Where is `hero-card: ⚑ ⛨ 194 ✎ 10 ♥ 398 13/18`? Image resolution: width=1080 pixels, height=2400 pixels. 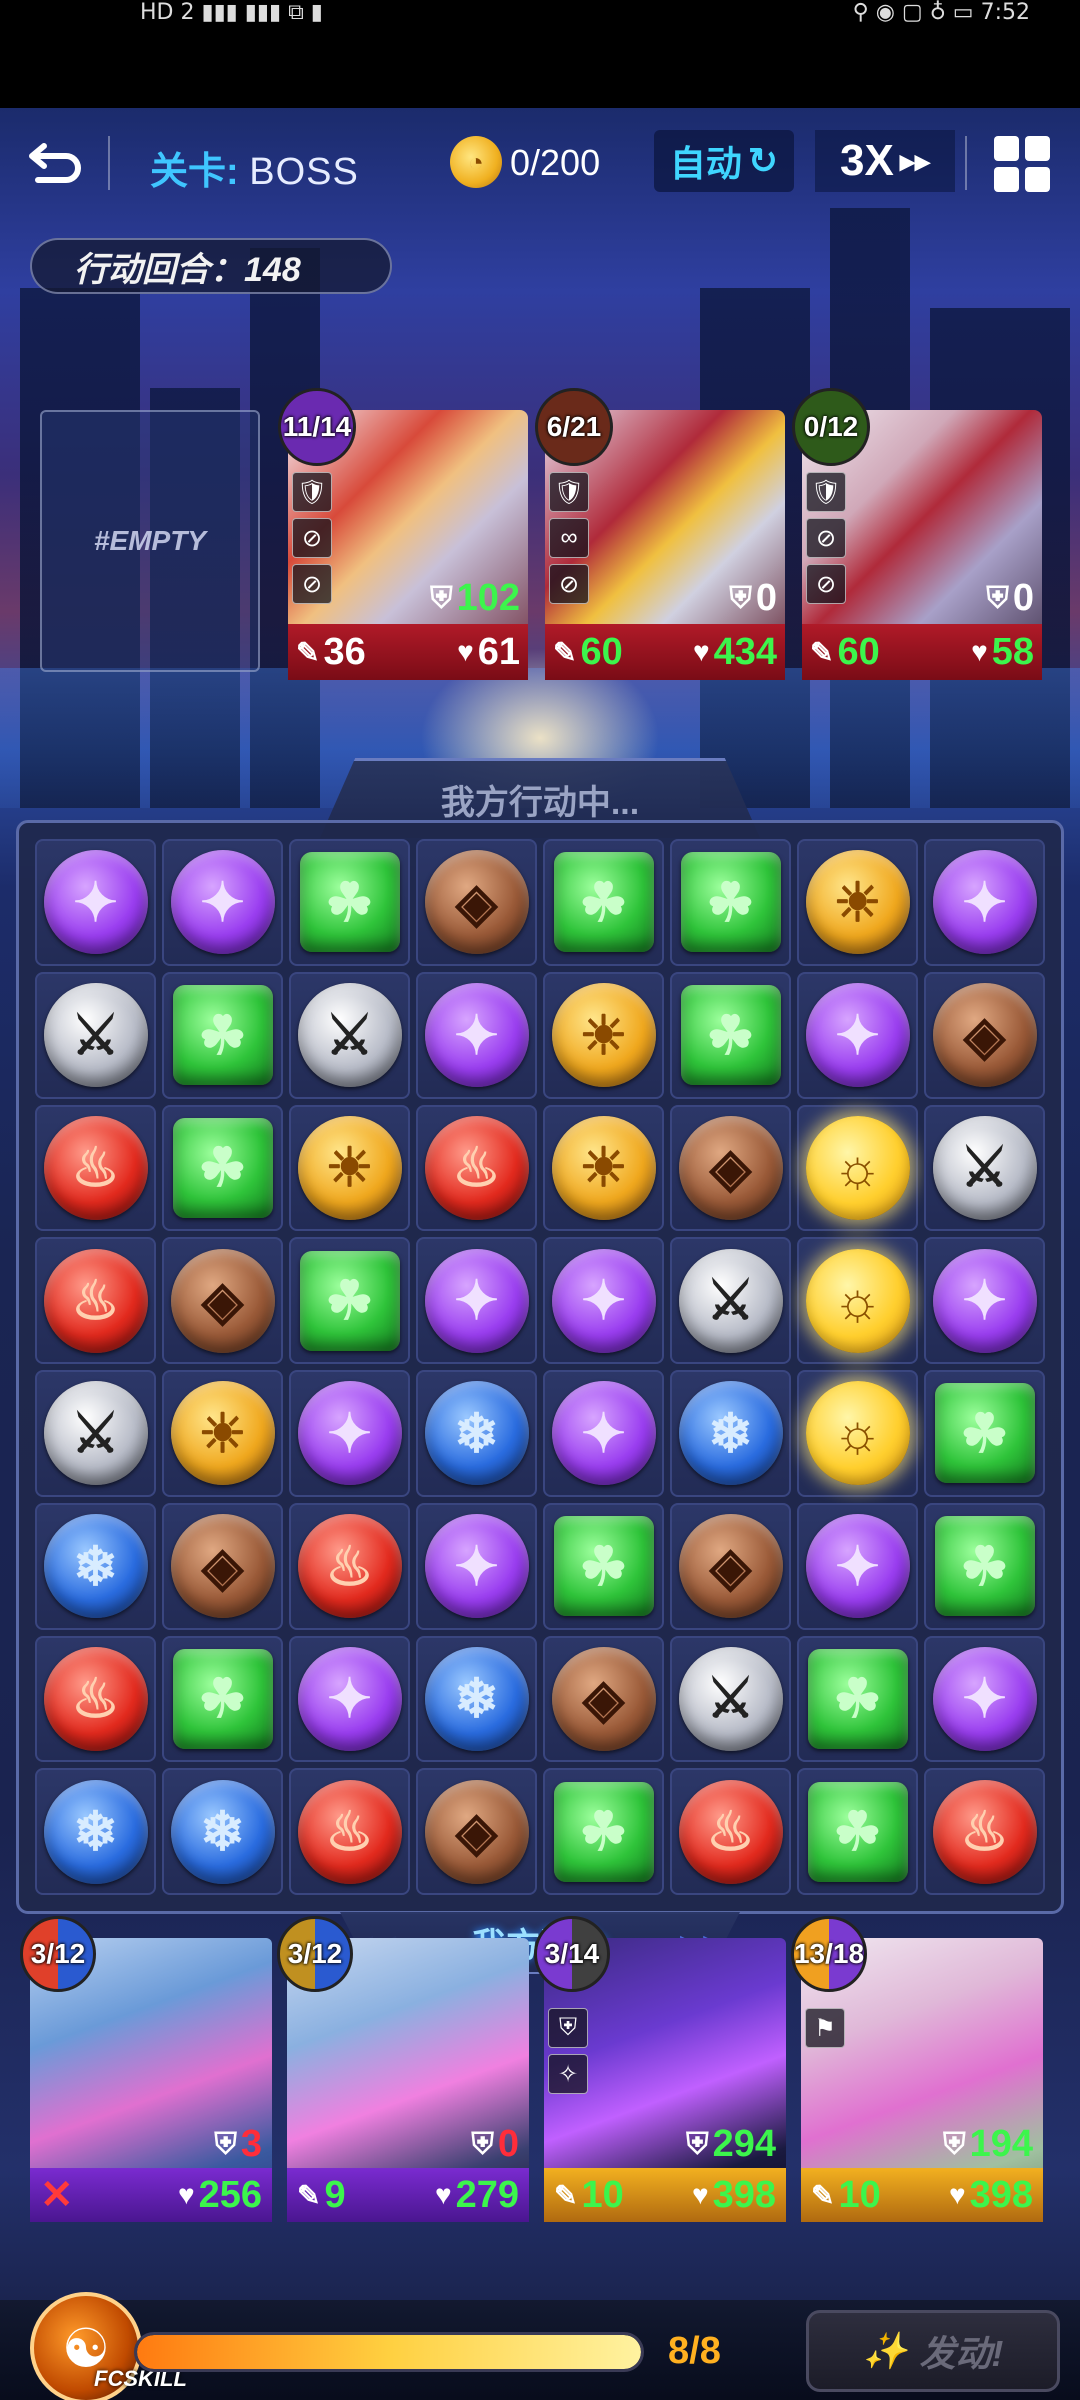 hero-card: ⚑ ⛨ 194 ✎ 10 ♥ 398 13/18 is located at coordinates (917, 2069).